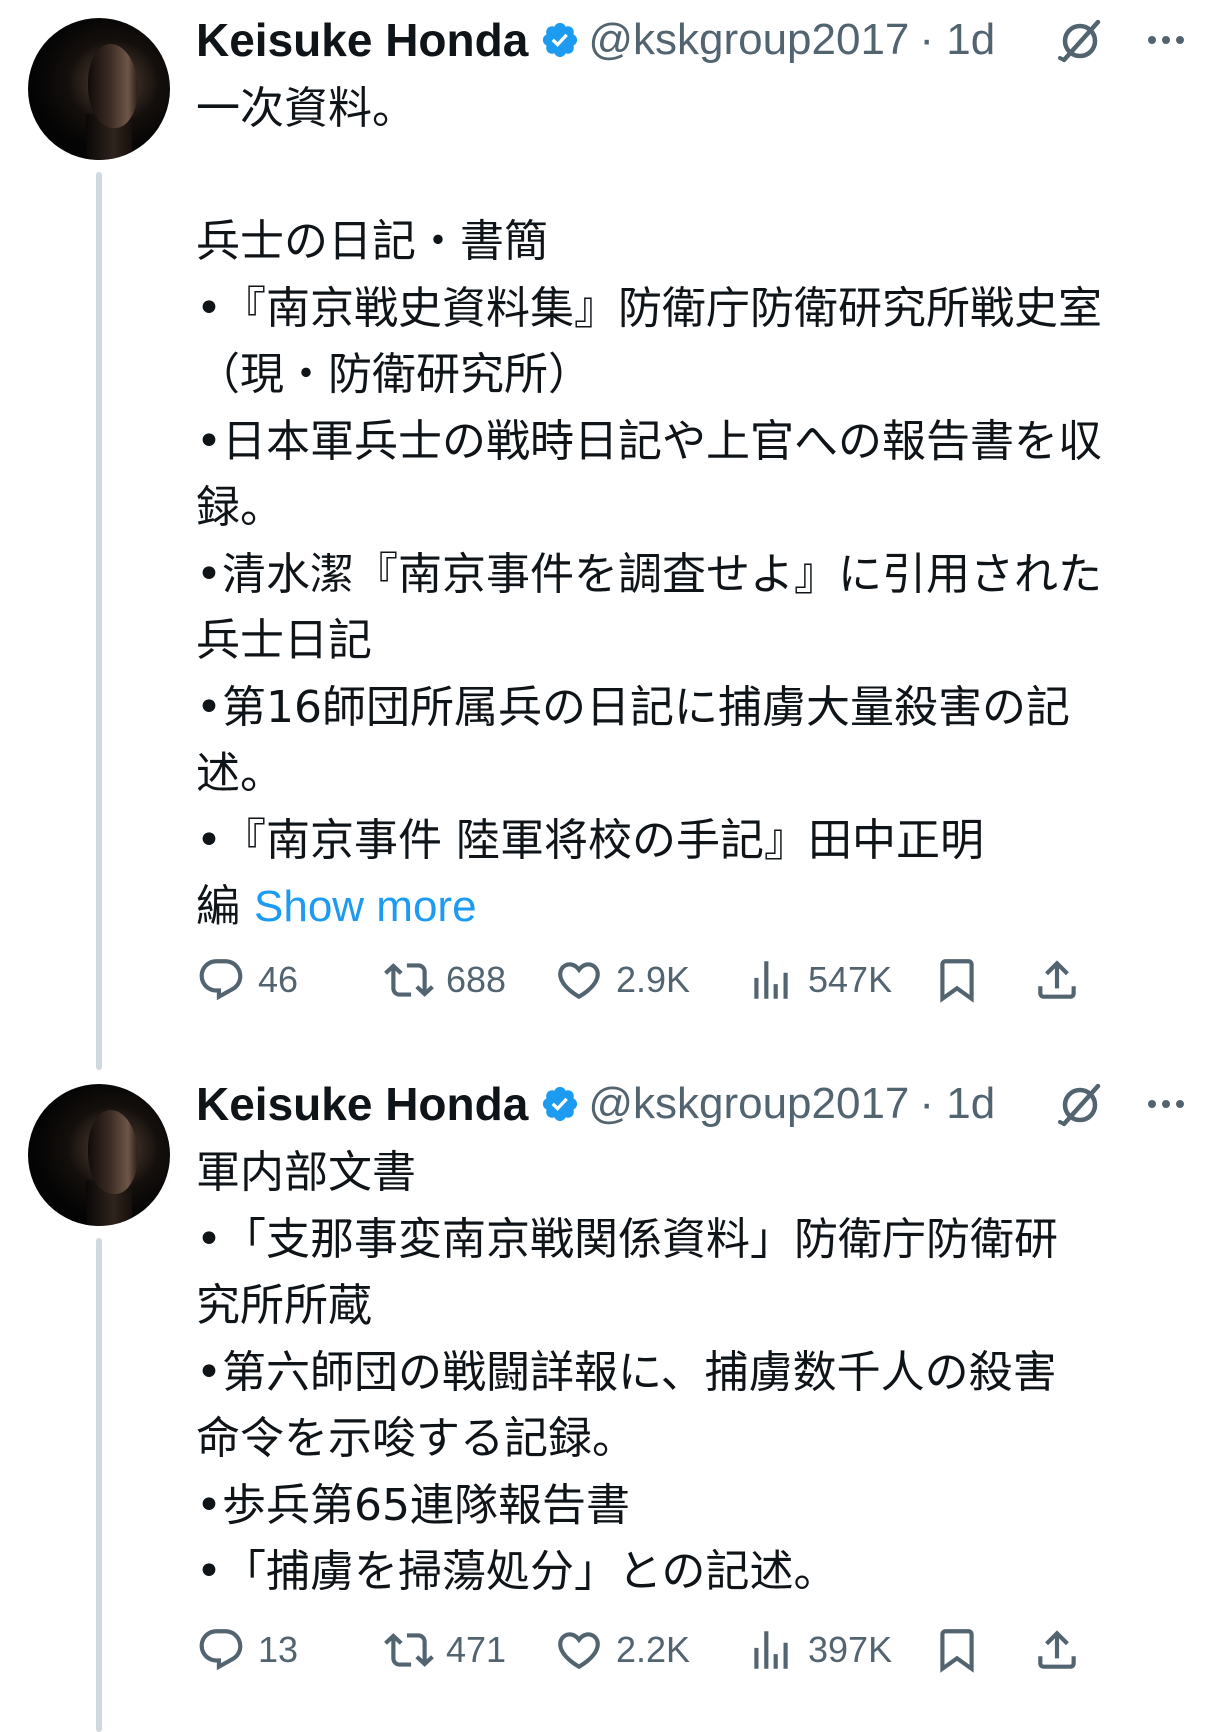 This screenshot has width=1206, height=1732. What do you see at coordinates (476, 1649) in the screenshot?
I see `repost-count: 471` at bounding box center [476, 1649].